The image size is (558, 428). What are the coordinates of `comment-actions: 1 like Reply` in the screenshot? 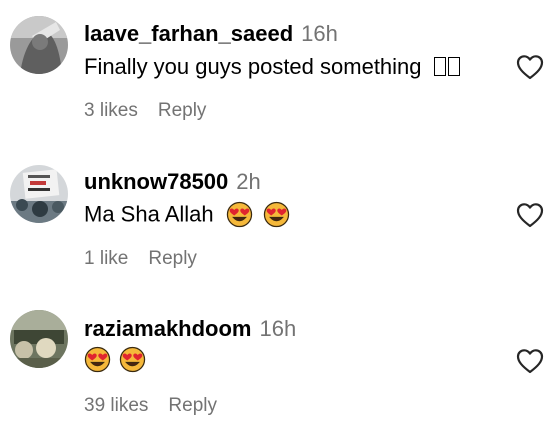 It's located at (140, 258).